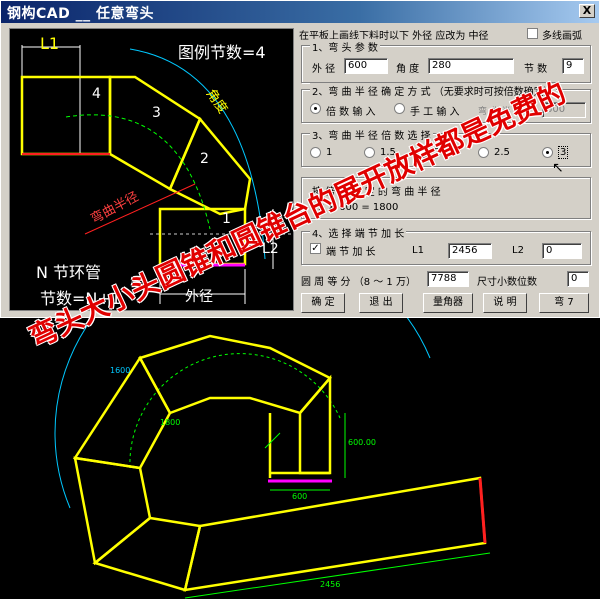 The height and width of the screenshot is (599, 600). Describe the element at coordinates (376, 192) in the screenshot. I see `computed-title: 按 倍 数 确 定 的 弯 曲 半 径` at that location.